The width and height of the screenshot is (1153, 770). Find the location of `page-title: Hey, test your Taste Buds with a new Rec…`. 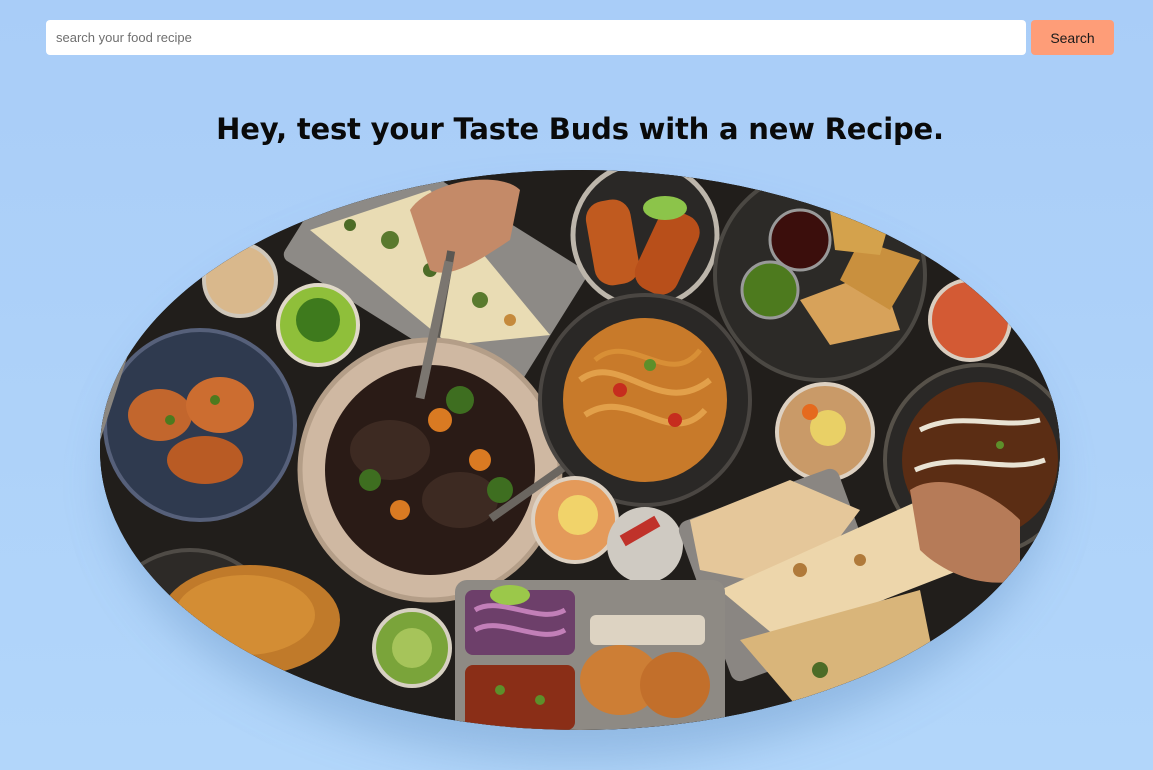

page-title: Hey, test your Taste Buds with a new Rec… is located at coordinates (580, 129).